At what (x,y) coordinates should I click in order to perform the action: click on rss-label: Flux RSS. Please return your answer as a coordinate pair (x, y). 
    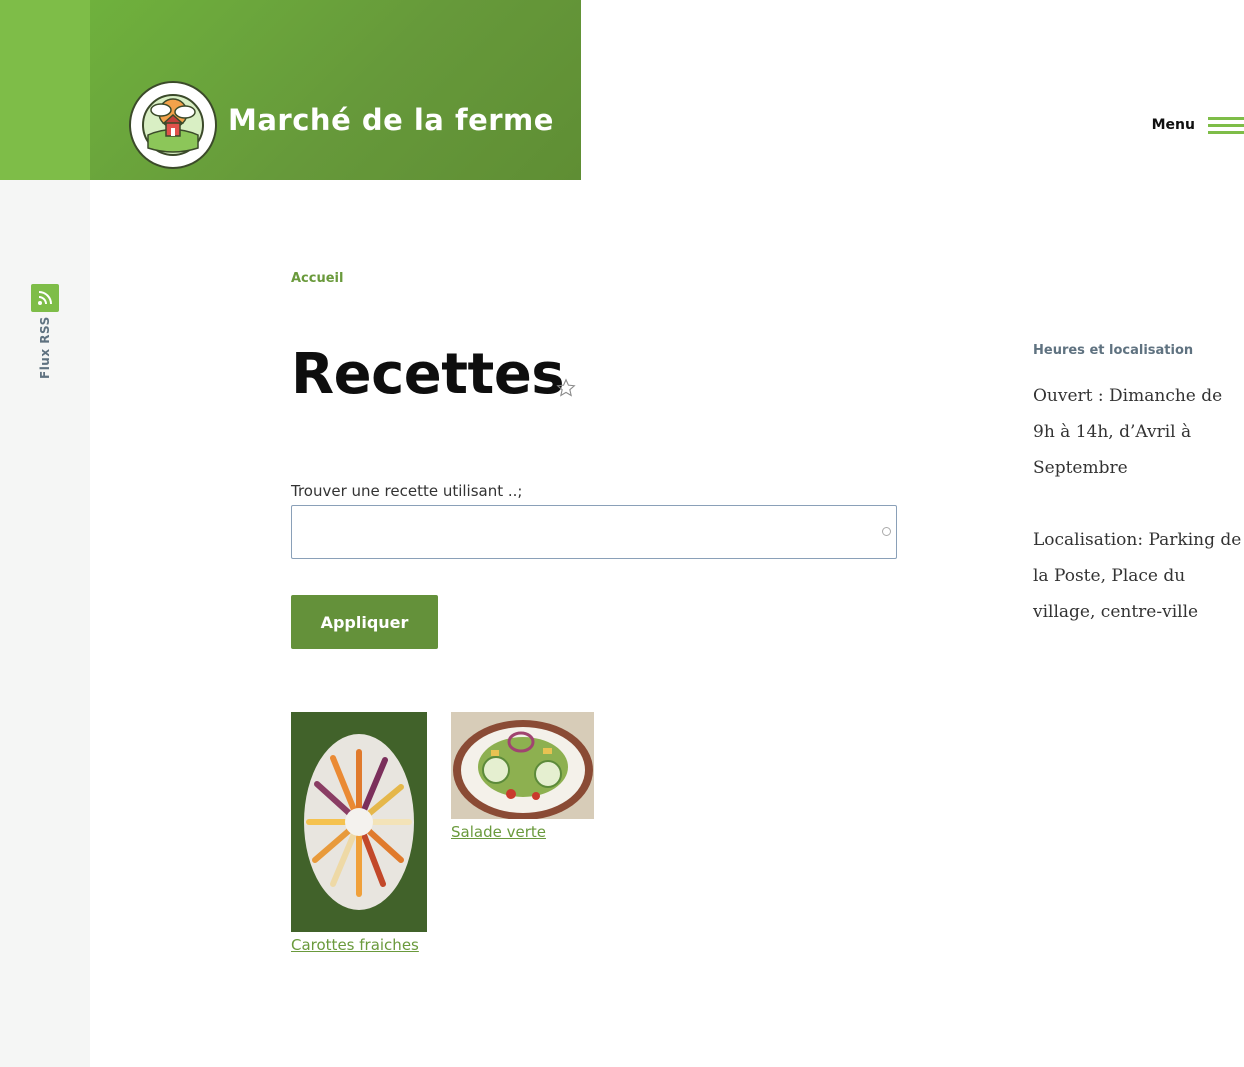
    Looking at the image, I should click on (45, 347).